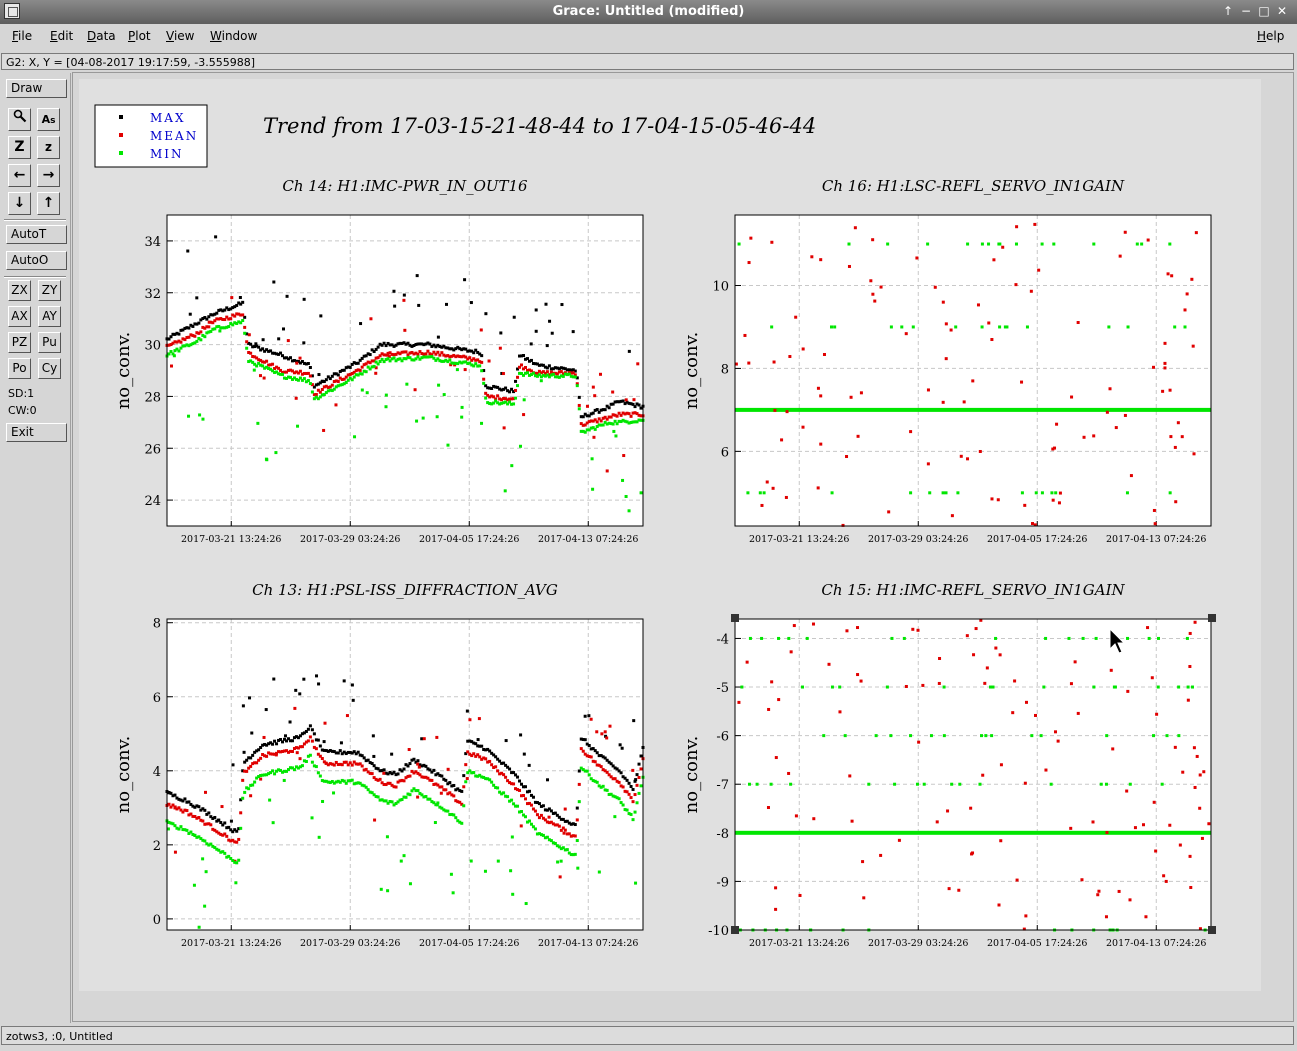 The width and height of the screenshot is (1297, 1051). What do you see at coordinates (1282, 11) in the screenshot?
I see `close-icon: ✕` at bounding box center [1282, 11].